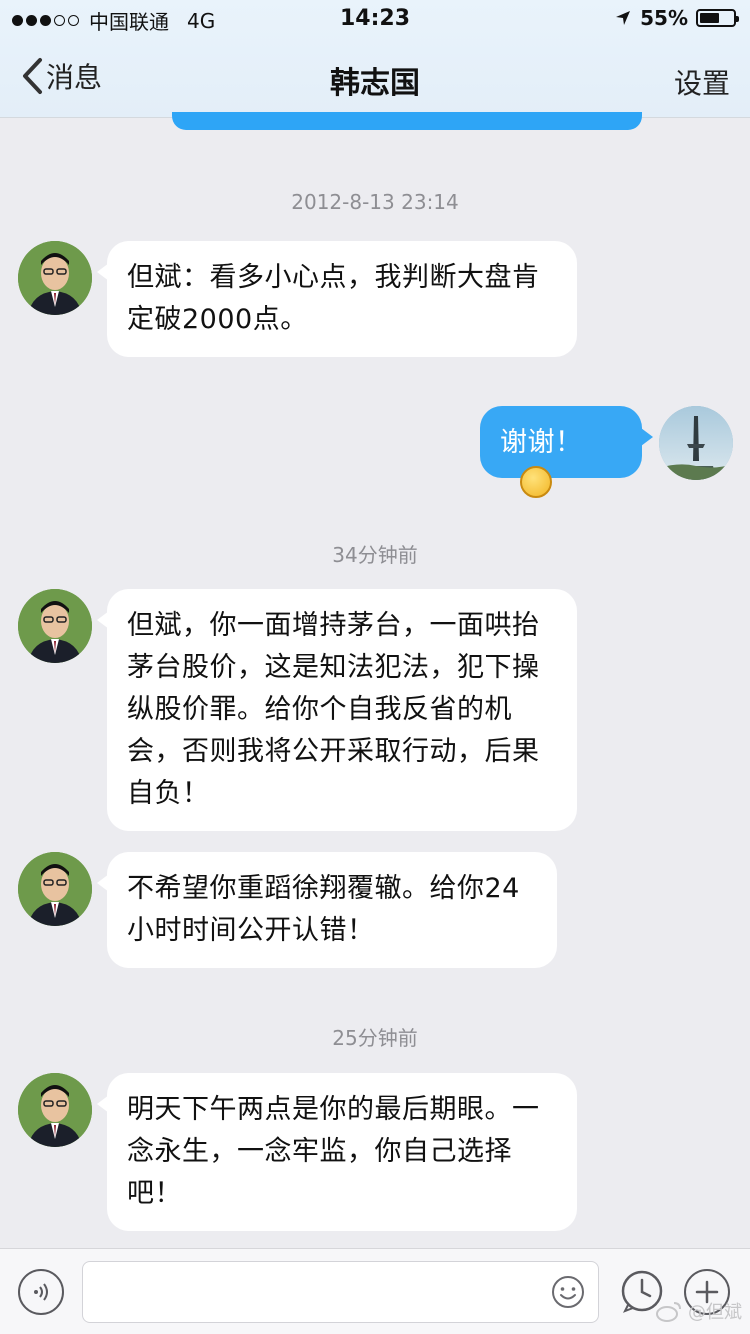  Describe the element at coordinates (375, 1038) in the screenshot. I see `timestamp: 25分钟前` at that location.